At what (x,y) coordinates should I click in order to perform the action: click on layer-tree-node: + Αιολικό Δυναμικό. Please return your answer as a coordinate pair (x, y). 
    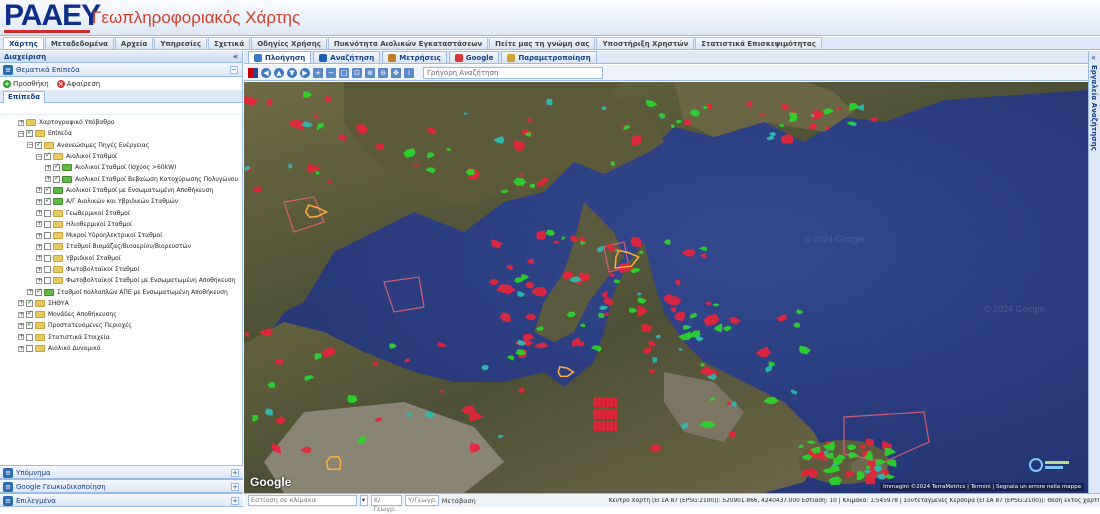
    Looking at the image, I should click on (121, 348).